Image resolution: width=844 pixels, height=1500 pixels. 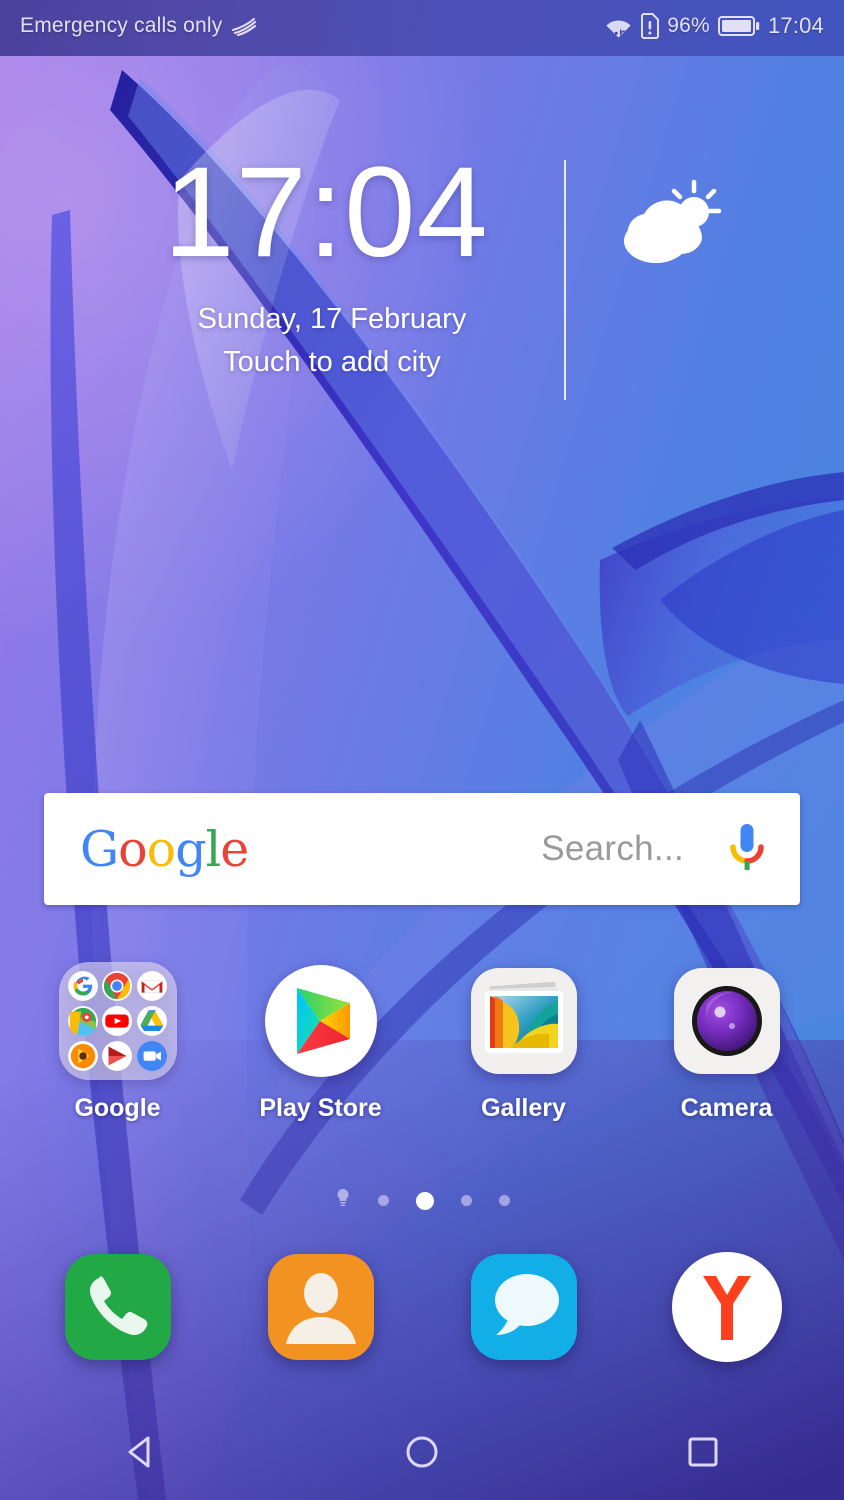 What do you see at coordinates (244, 26) in the screenshot?
I see `signal-waves-icon` at bounding box center [244, 26].